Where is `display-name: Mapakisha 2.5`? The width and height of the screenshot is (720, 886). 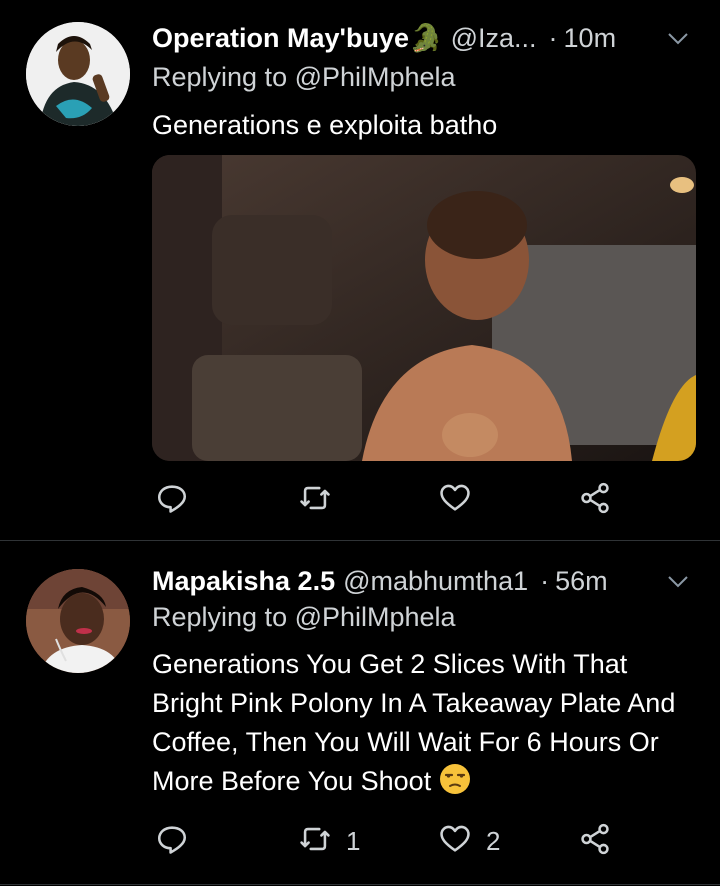
display-name: Mapakisha 2.5 is located at coordinates (243, 581).